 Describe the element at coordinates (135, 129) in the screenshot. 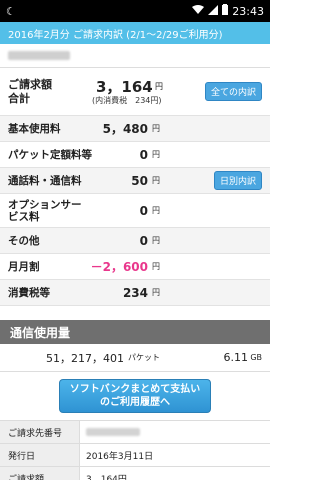

I see `charge-row: 基本使用料 5，480 円` at that location.